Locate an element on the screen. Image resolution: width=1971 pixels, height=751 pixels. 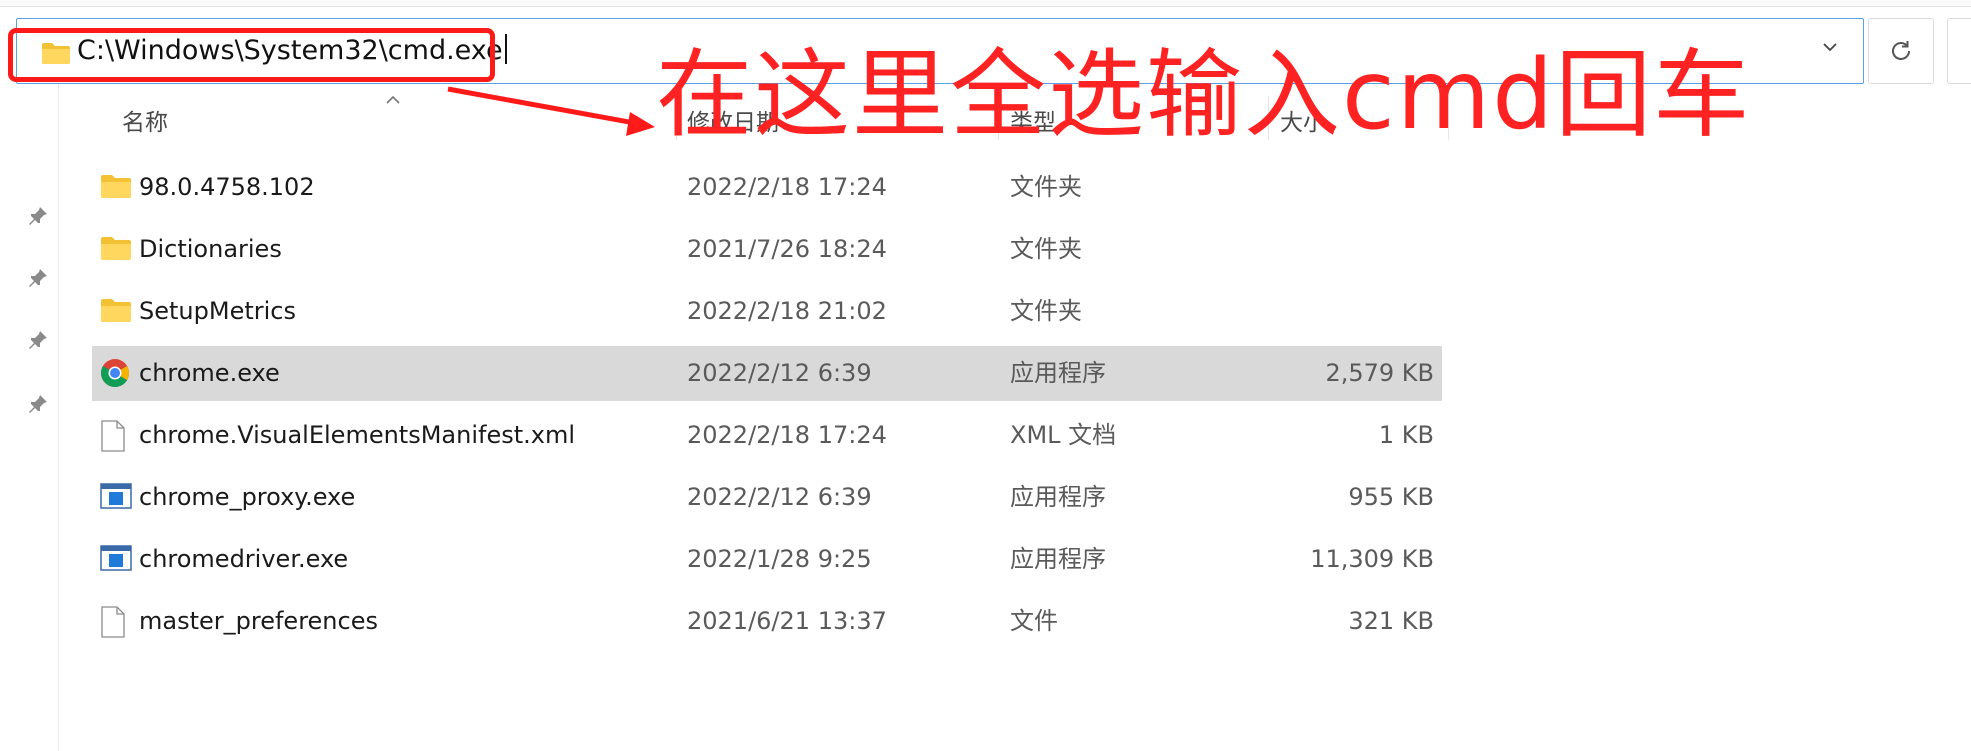
file-size: 955 KB is located at coordinates (1391, 497).